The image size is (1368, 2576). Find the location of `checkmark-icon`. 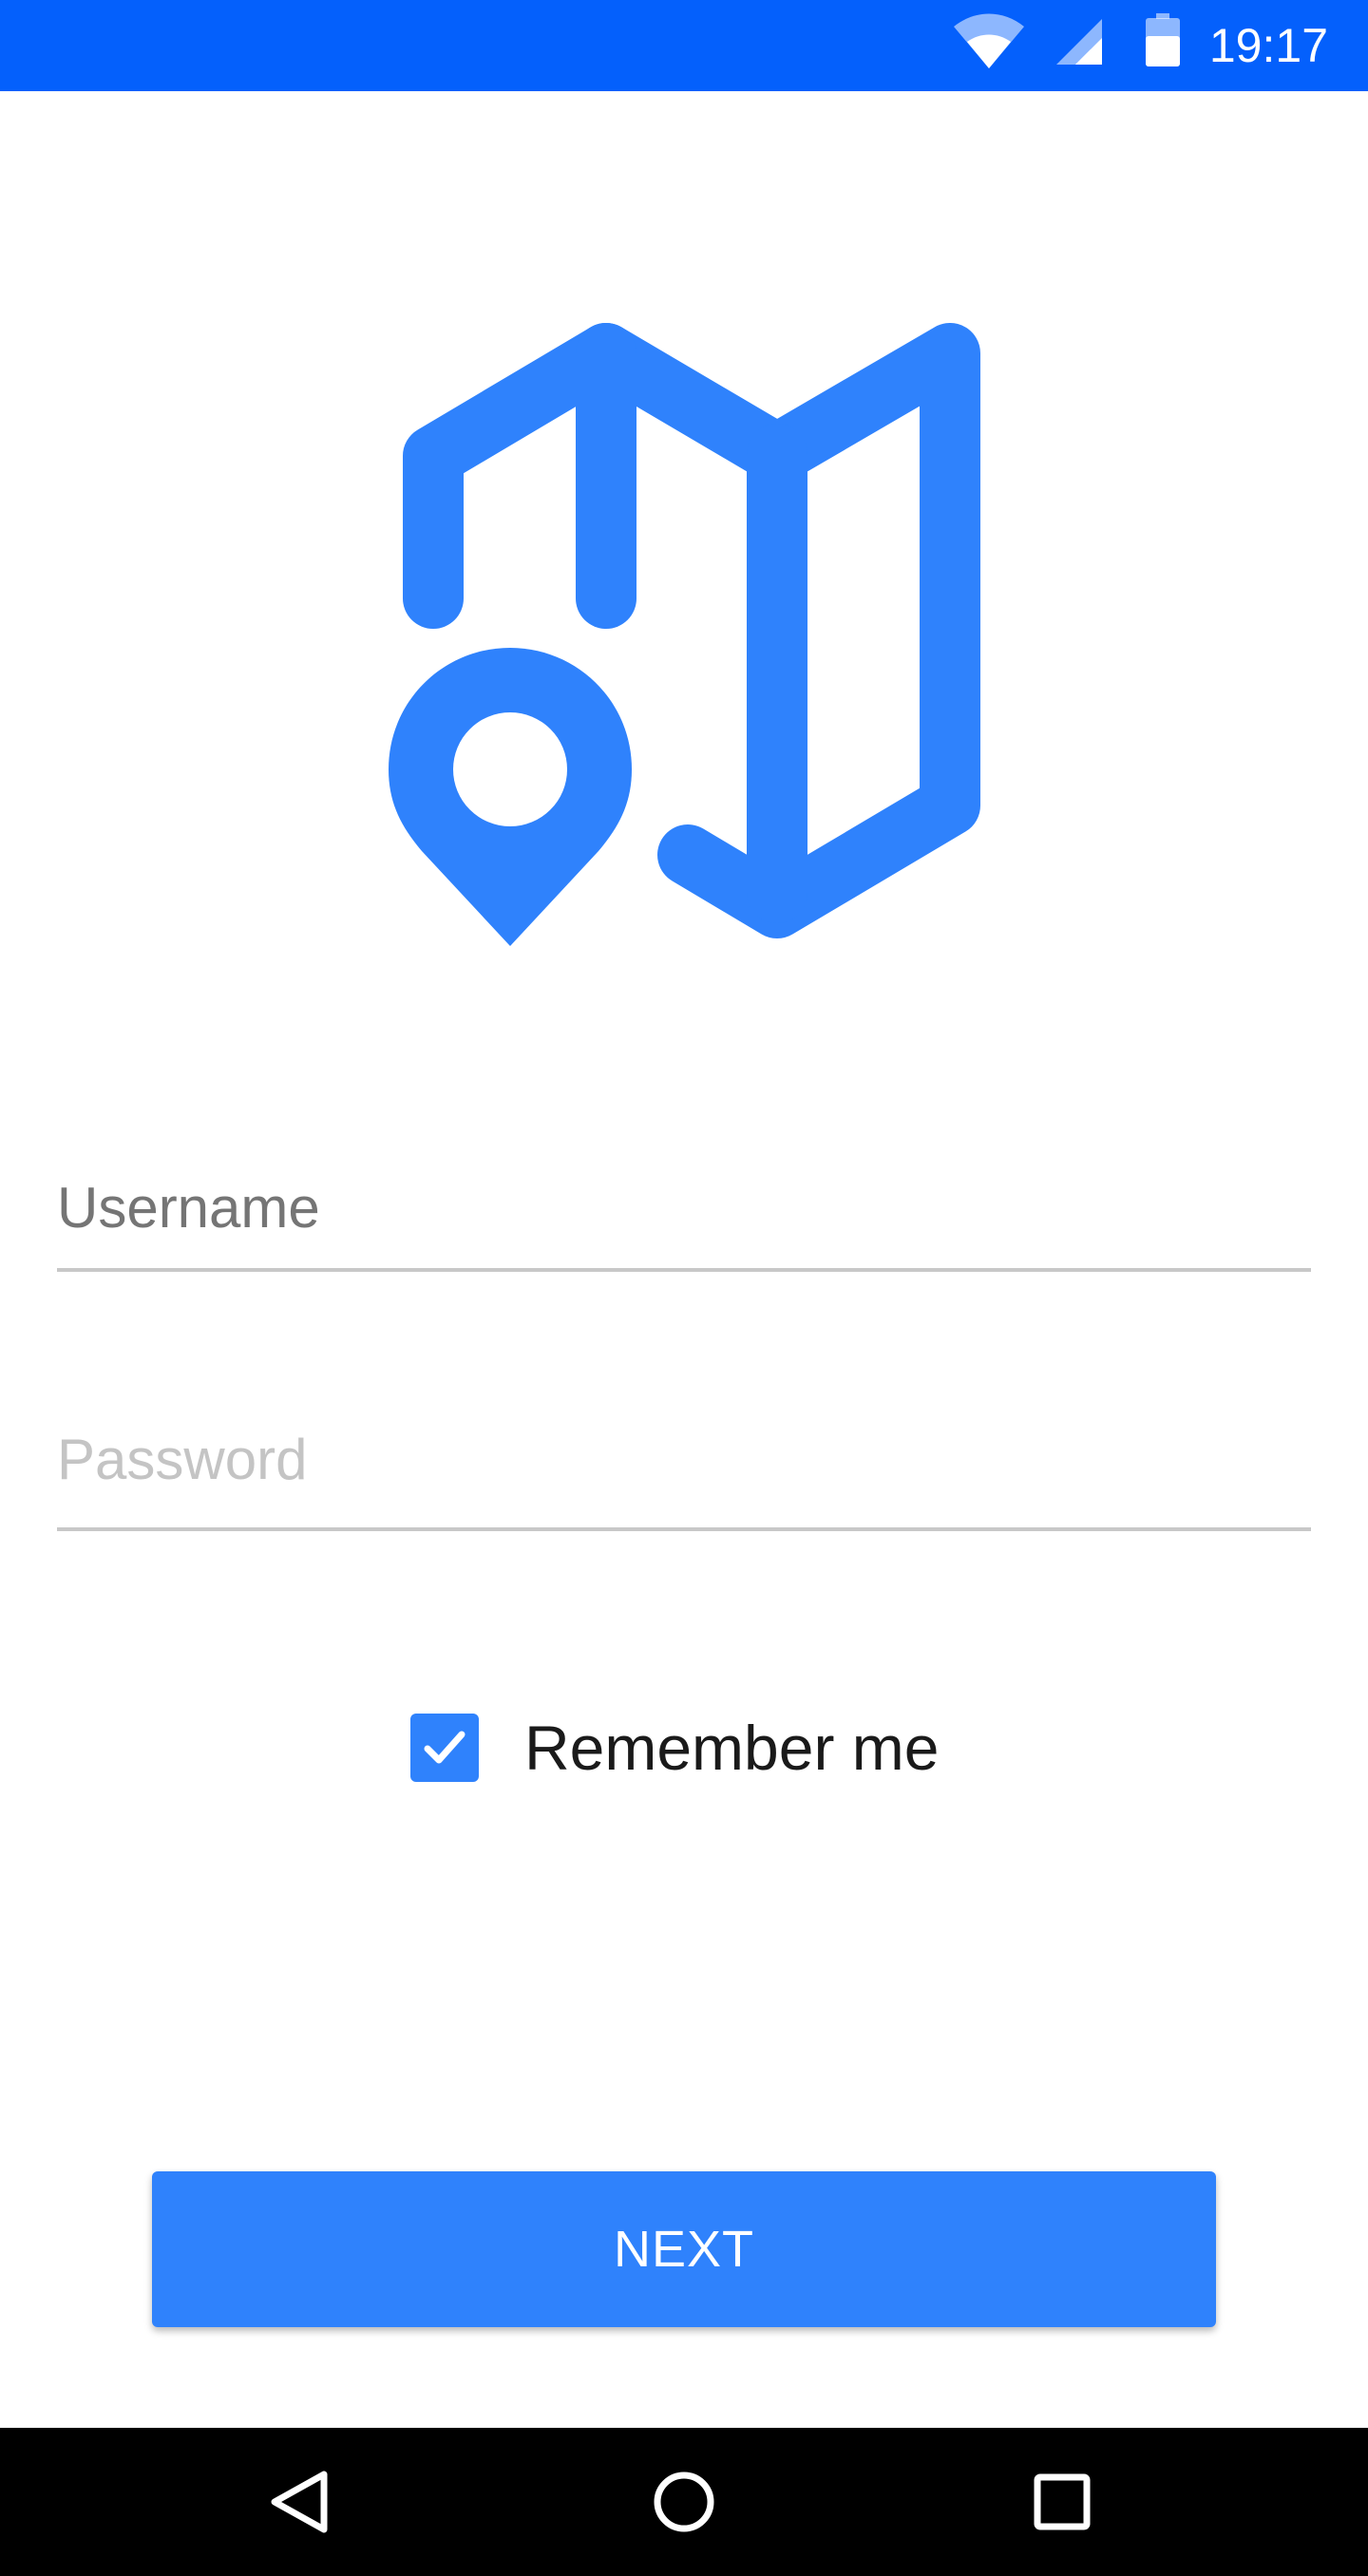

checkmark-icon is located at coordinates (445, 1747).